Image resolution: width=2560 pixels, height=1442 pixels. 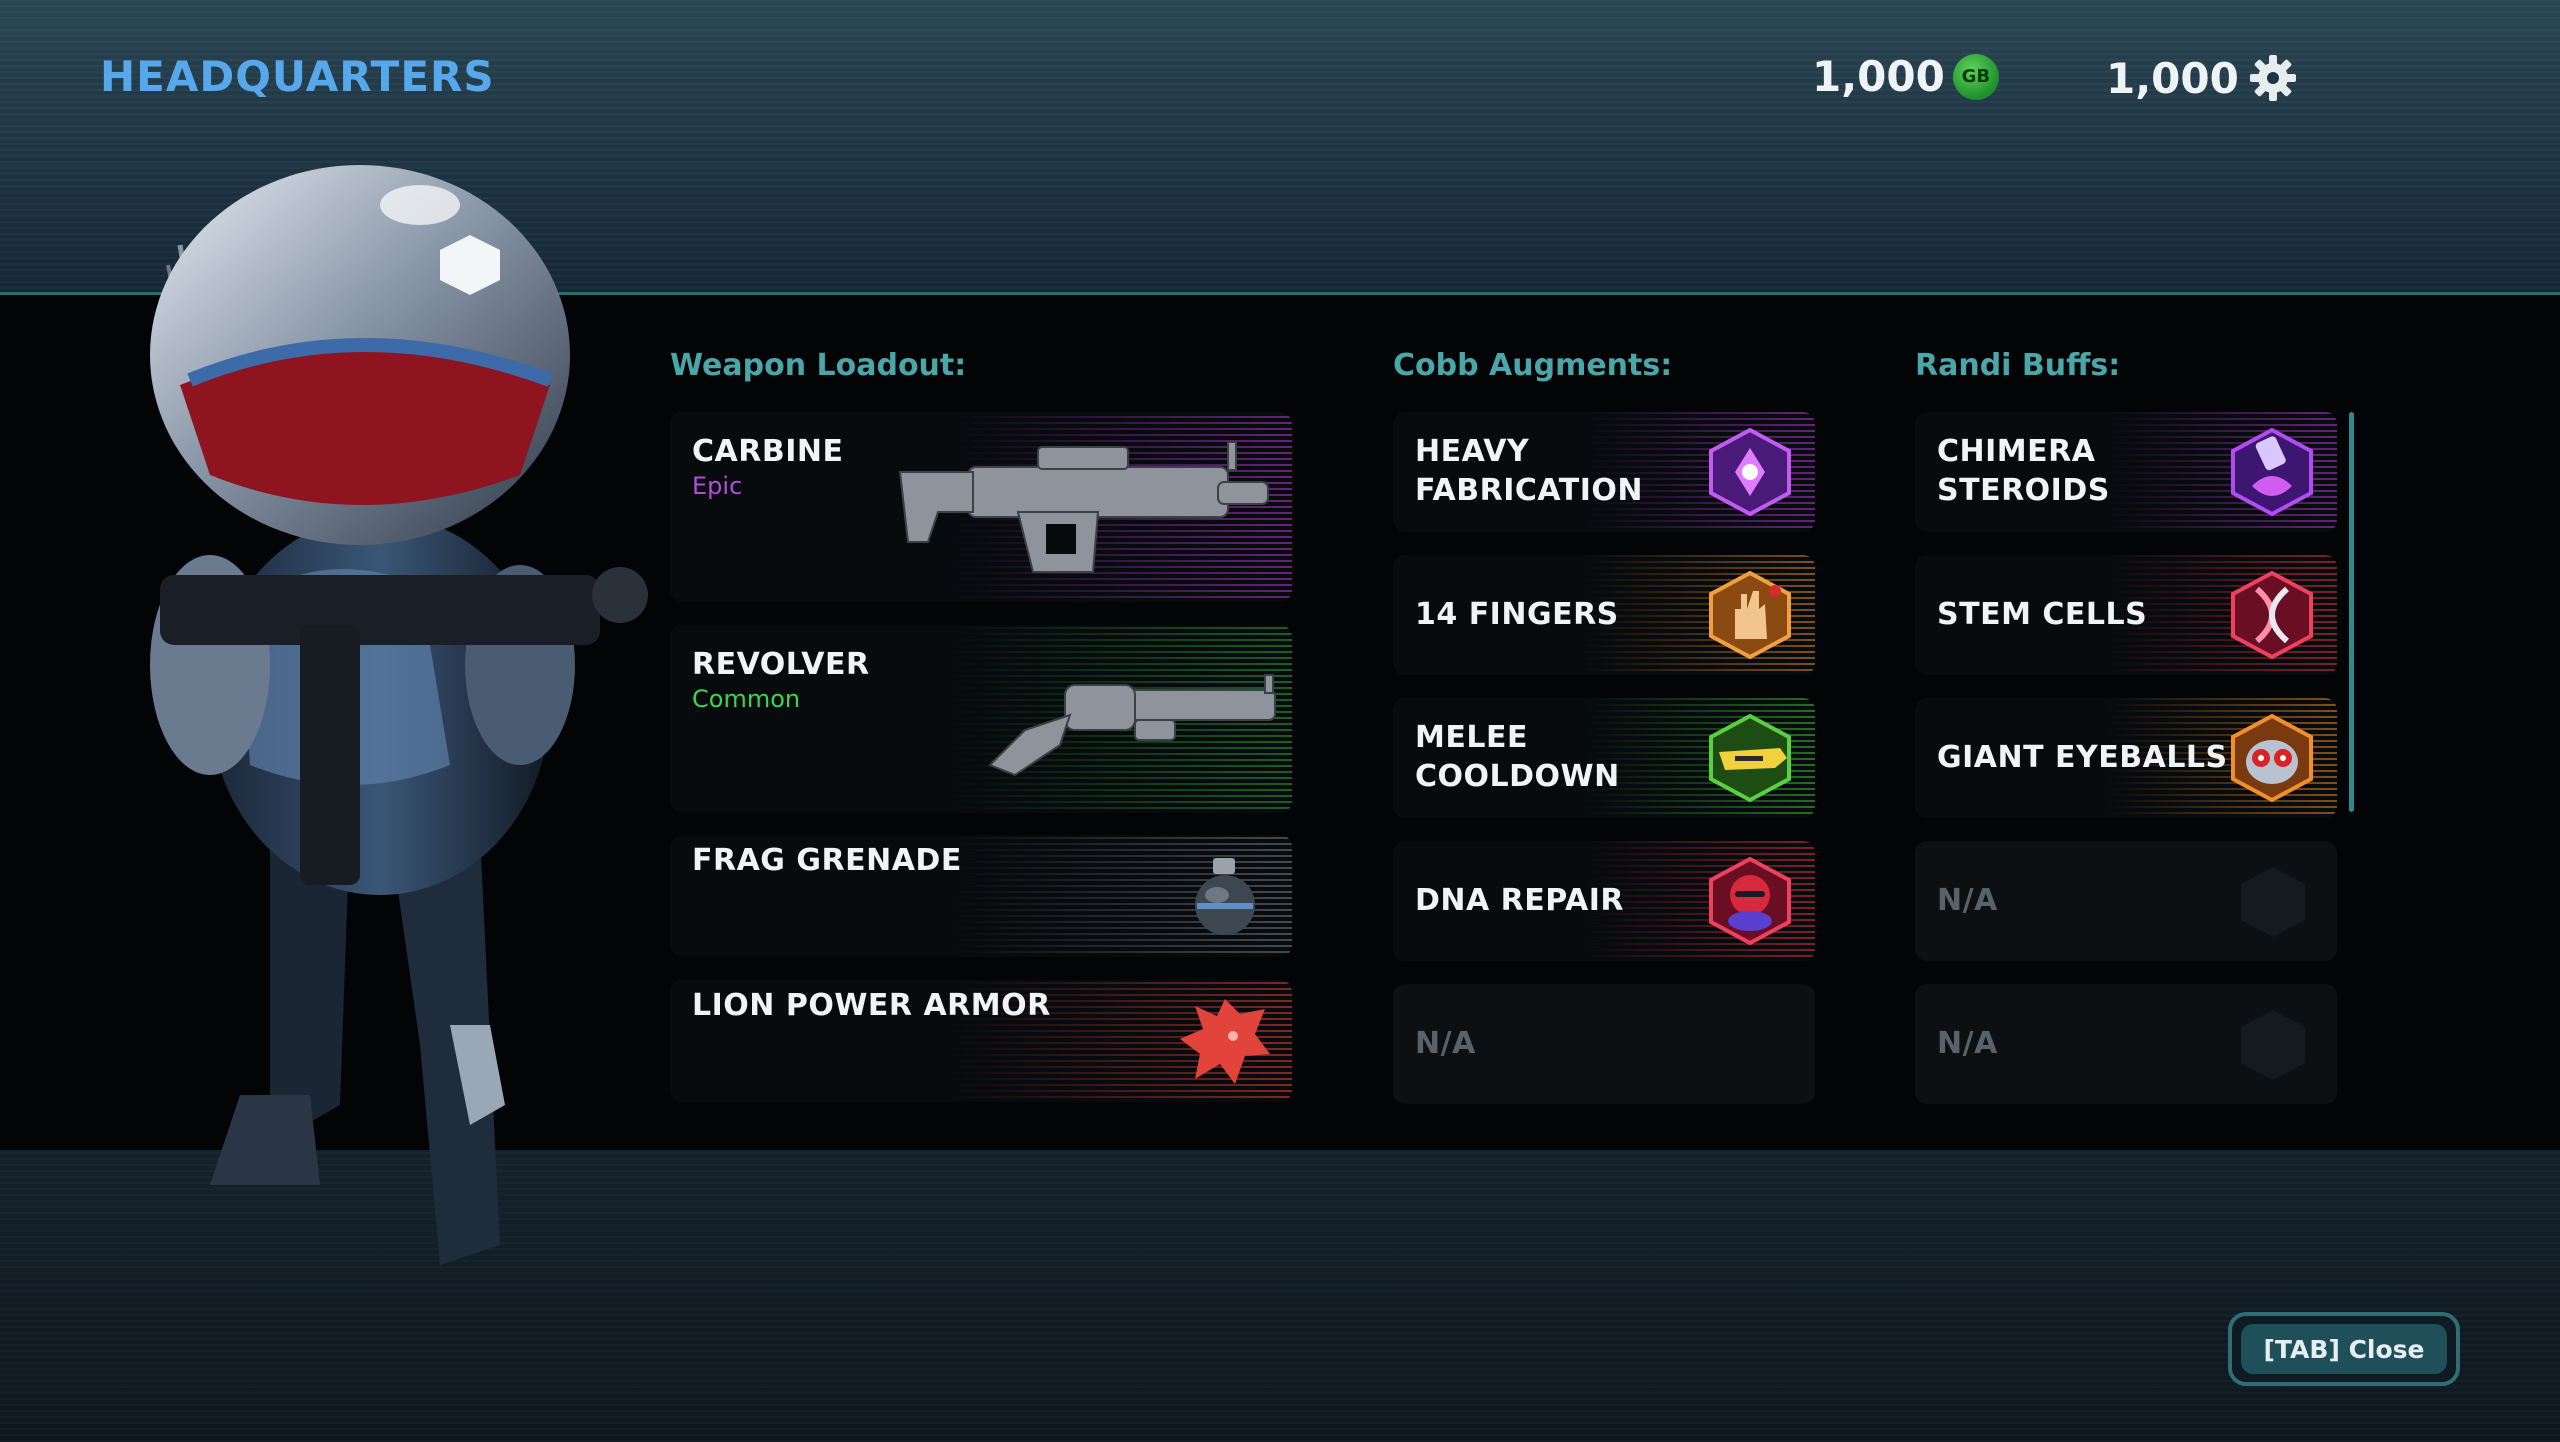 What do you see at coordinates (1517, 614) in the screenshot?
I see `item-name: 14 FINGERS` at bounding box center [1517, 614].